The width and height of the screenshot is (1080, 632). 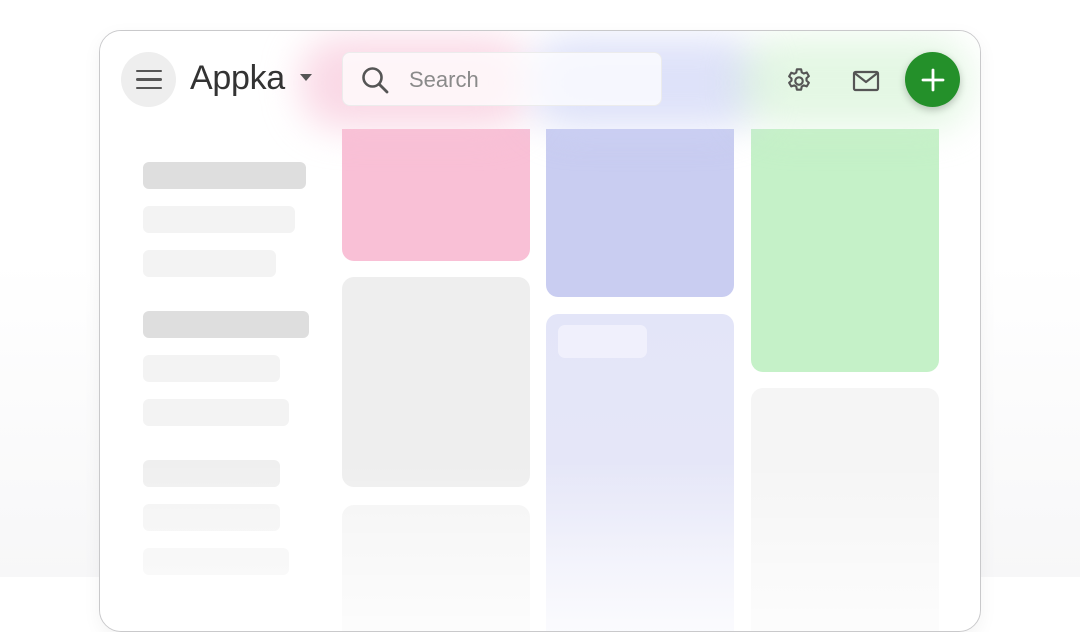 What do you see at coordinates (306, 77) in the screenshot?
I see `caret-down-icon` at bounding box center [306, 77].